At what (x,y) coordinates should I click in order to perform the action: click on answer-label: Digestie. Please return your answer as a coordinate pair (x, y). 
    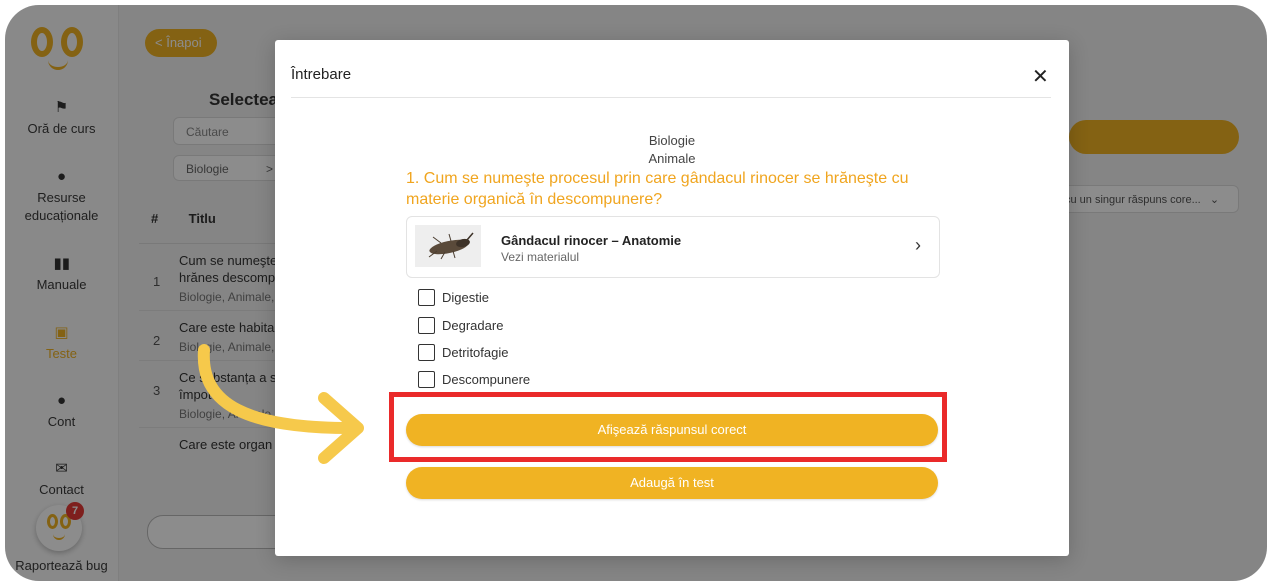
    Looking at the image, I should click on (465, 297).